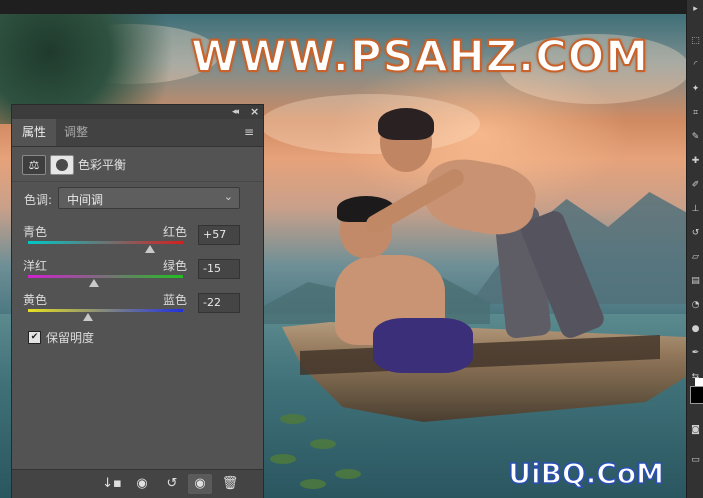  I want to click on lasso-tool-icon: ◜, so click(695, 65).